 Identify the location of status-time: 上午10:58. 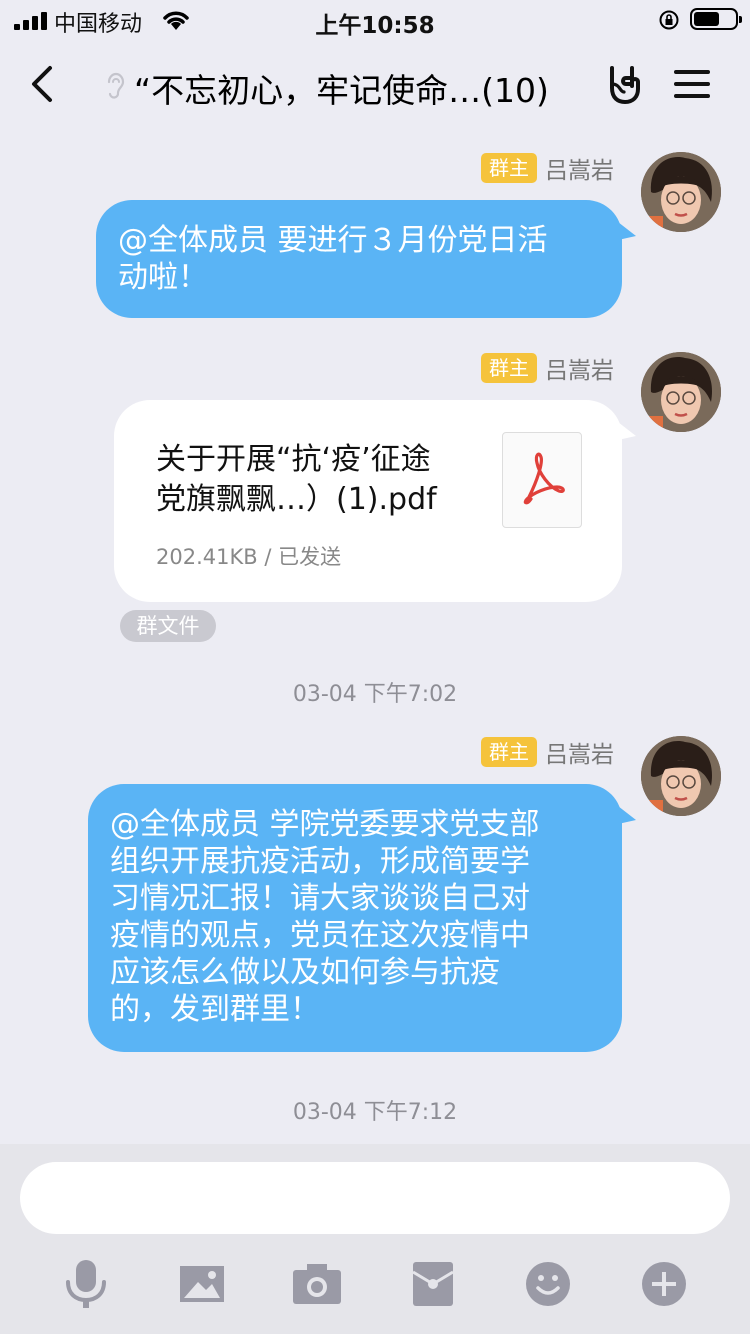
(375, 26).